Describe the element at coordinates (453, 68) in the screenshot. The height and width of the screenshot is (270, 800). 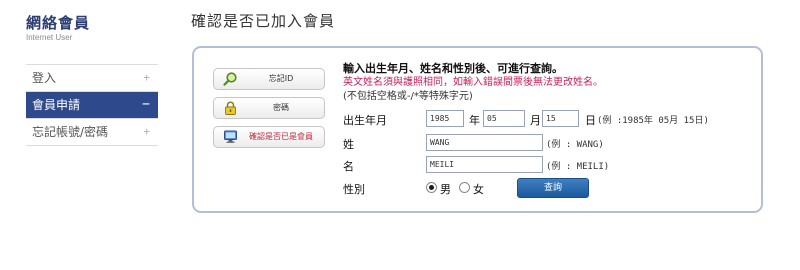
I see `form-heading: 輸入出生年月、姓名和性別後、可進行查詢。` at that location.